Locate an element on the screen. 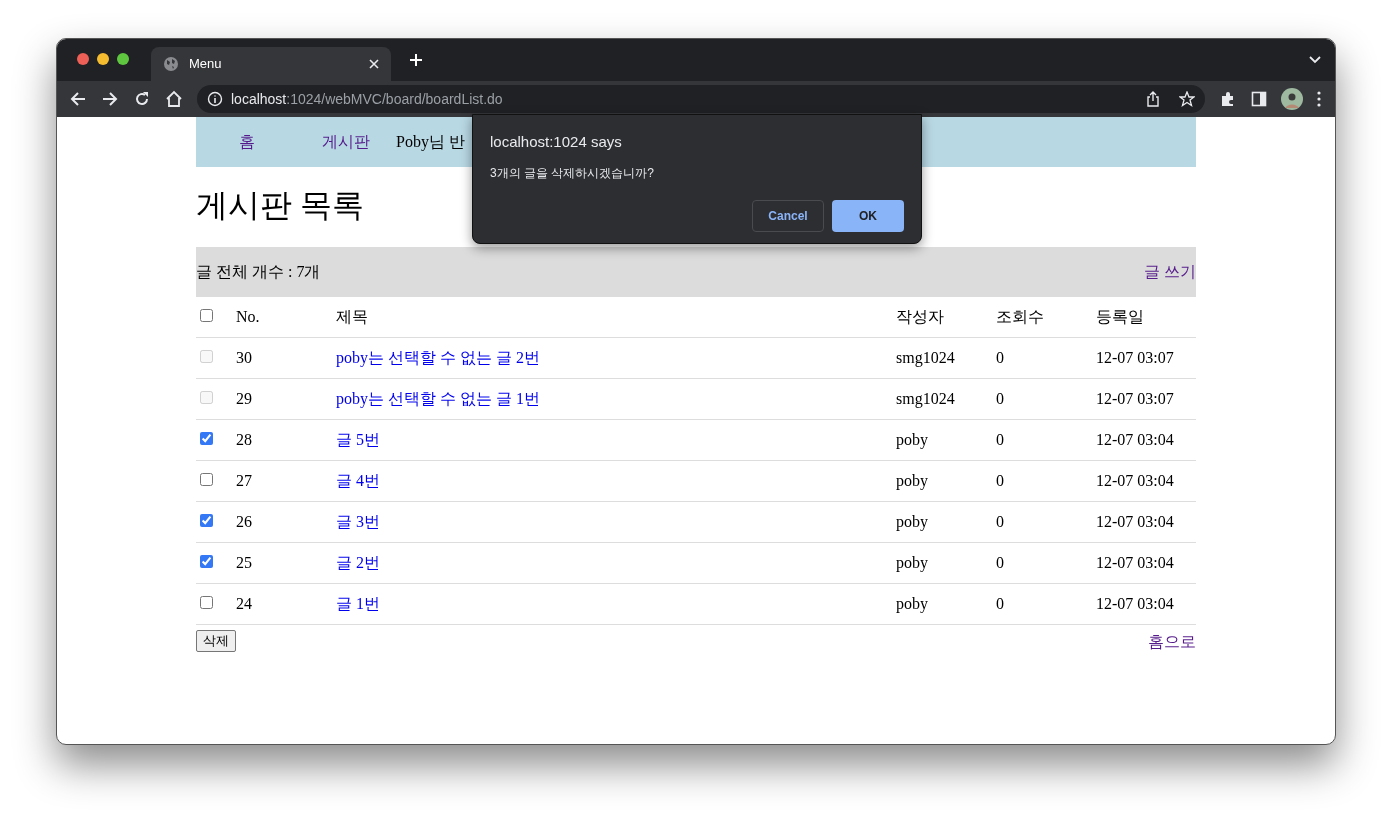 This screenshot has height=819, width=1392. post-title-link: 글 1번 is located at coordinates (358, 603).